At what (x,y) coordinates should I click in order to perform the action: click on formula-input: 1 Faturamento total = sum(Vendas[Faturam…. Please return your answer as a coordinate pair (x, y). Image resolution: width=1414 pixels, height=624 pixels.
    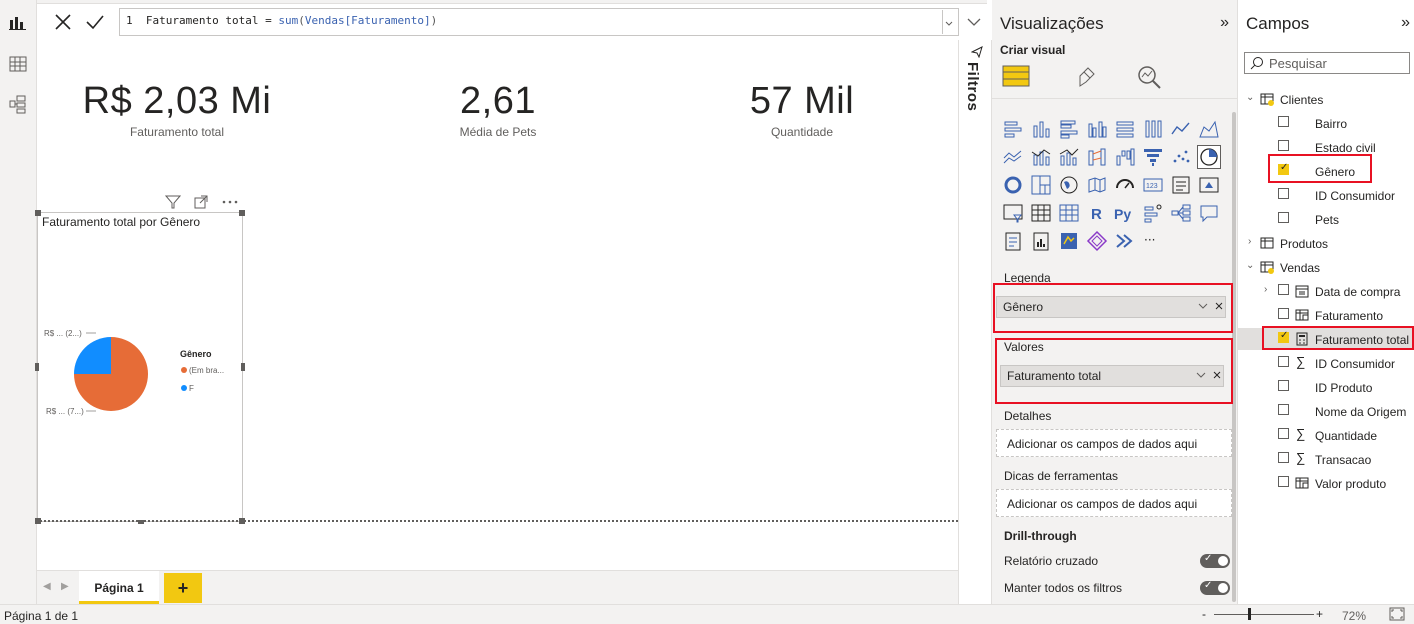
    Looking at the image, I should click on (539, 22).